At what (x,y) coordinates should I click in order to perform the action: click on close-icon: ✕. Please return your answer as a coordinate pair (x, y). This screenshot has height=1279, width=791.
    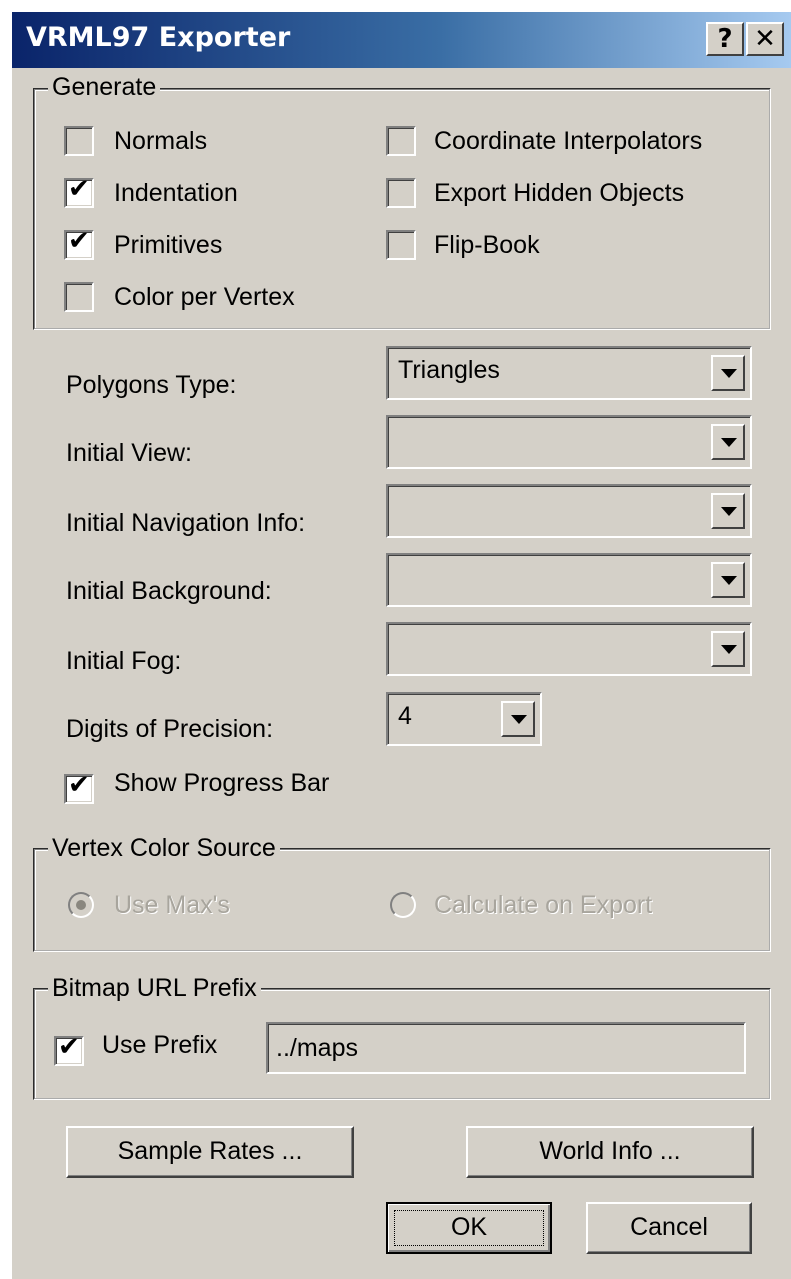
    Looking at the image, I should click on (765, 39).